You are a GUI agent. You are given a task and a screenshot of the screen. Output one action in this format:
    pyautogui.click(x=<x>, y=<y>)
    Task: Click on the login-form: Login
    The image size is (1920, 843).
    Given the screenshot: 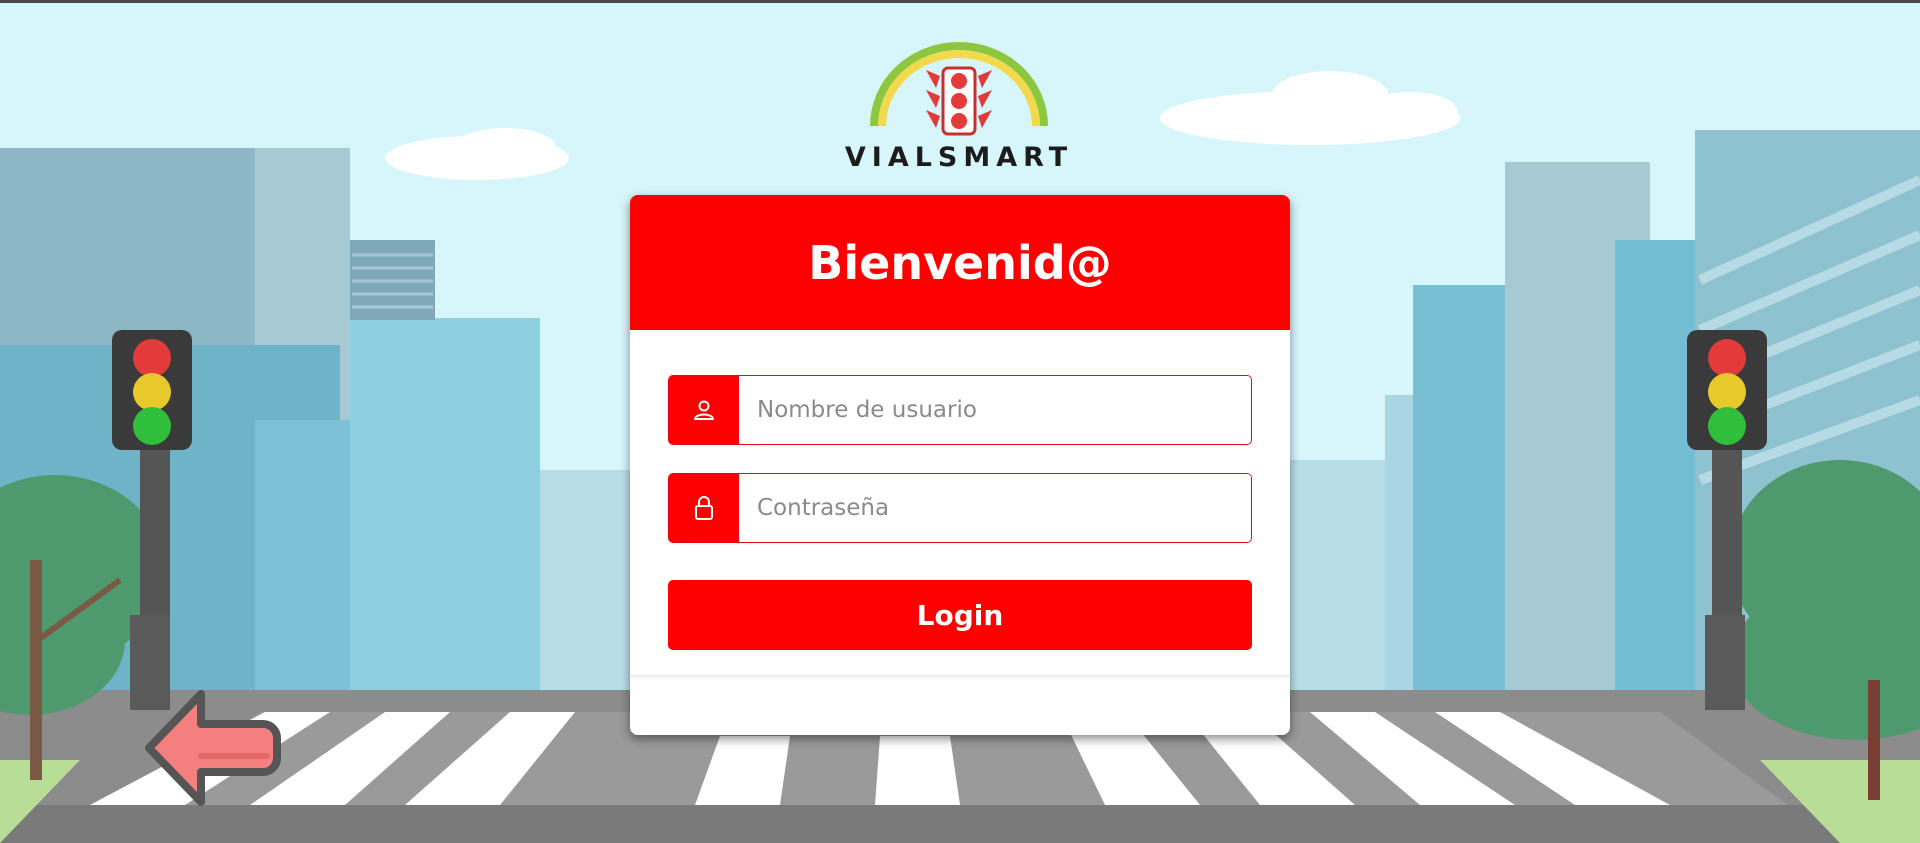 What is the action you would take?
    pyautogui.click(x=960, y=502)
    